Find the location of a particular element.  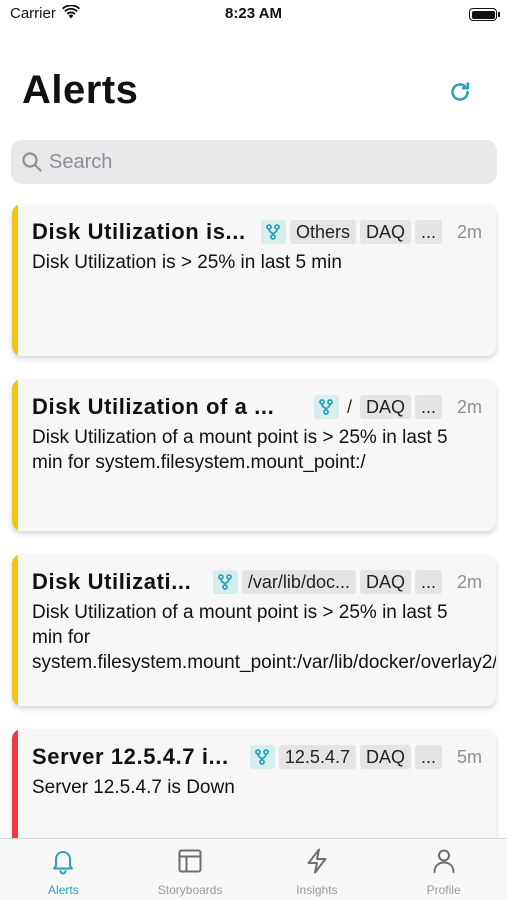

search-input is located at coordinates (259, 162).